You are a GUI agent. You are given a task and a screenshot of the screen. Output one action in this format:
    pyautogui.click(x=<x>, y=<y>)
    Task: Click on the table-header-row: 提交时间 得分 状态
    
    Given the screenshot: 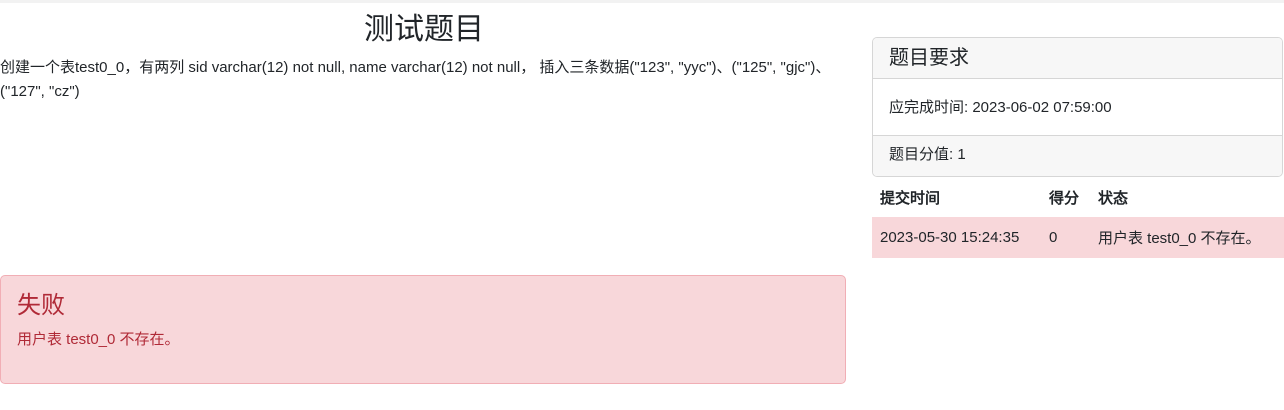 What is the action you would take?
    pyautogui.click(x=1078, y=197)
    